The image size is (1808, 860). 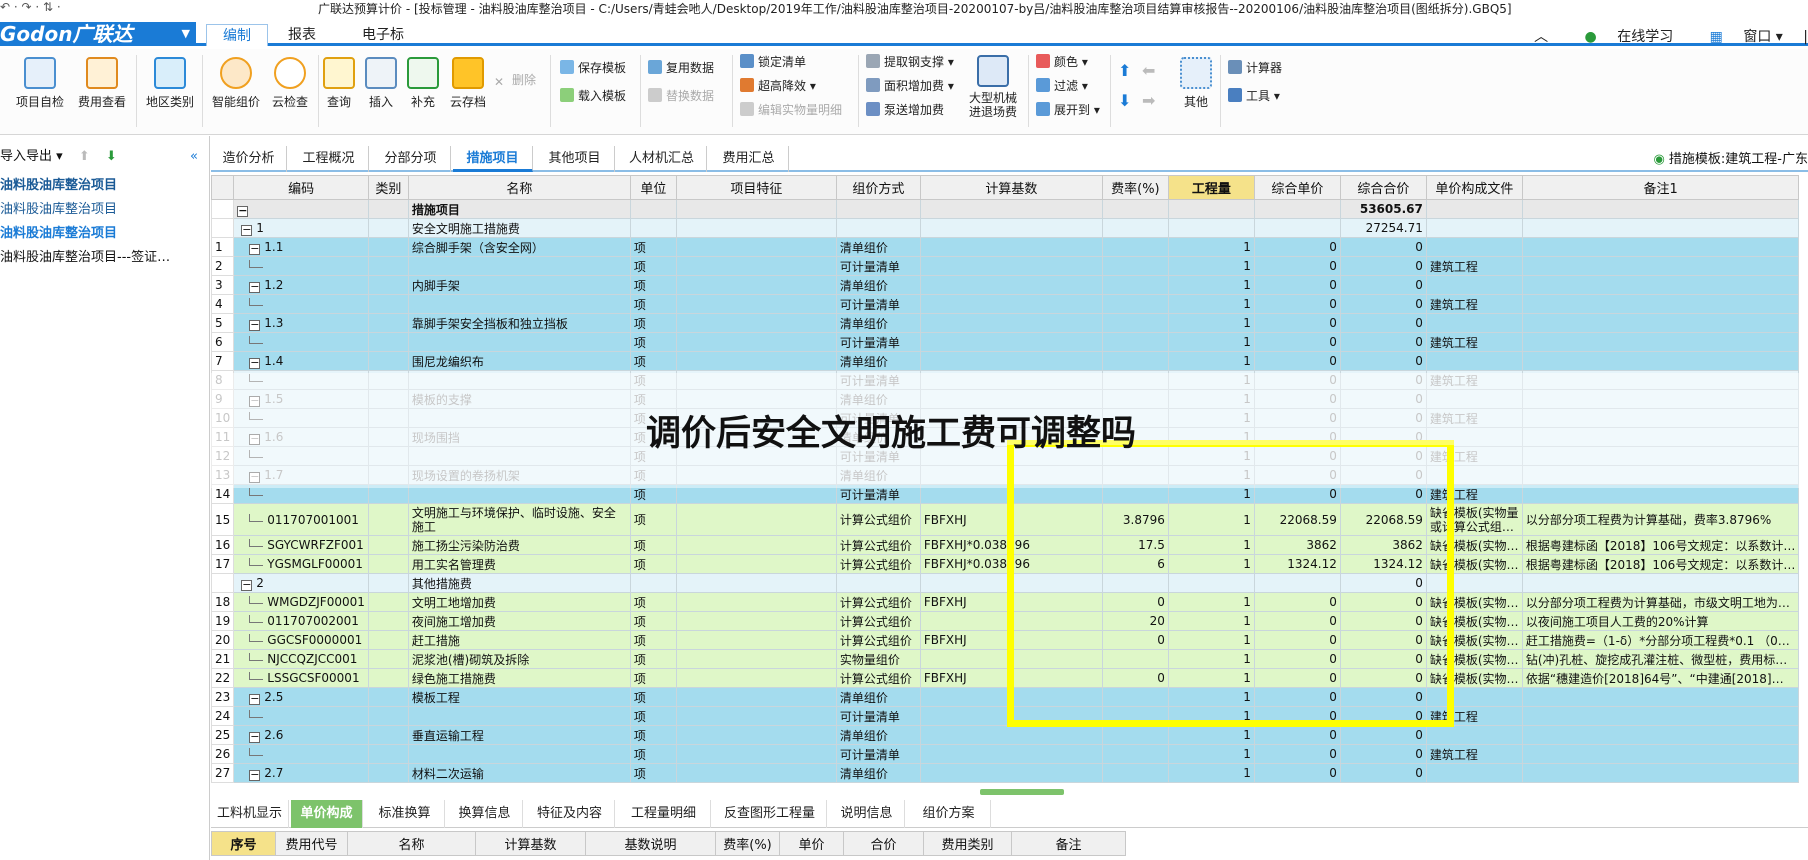 What do you see at coordinates (1011, 678) in the screenshot?
I see `cell-base: FBFXHJ` at bounding box center [1011, 678].